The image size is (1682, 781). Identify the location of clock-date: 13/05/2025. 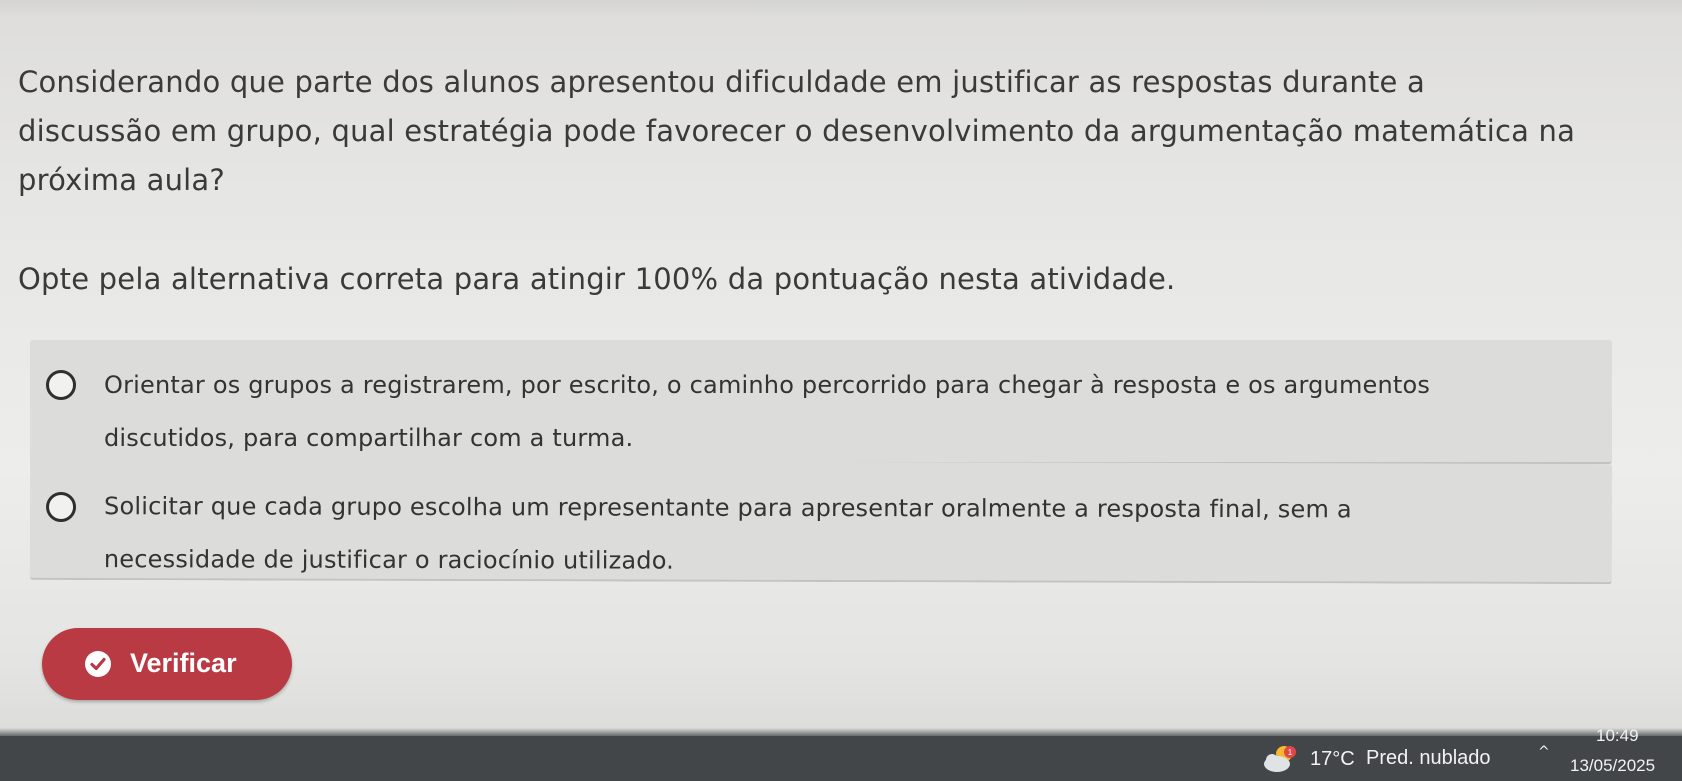
(1612, 766).